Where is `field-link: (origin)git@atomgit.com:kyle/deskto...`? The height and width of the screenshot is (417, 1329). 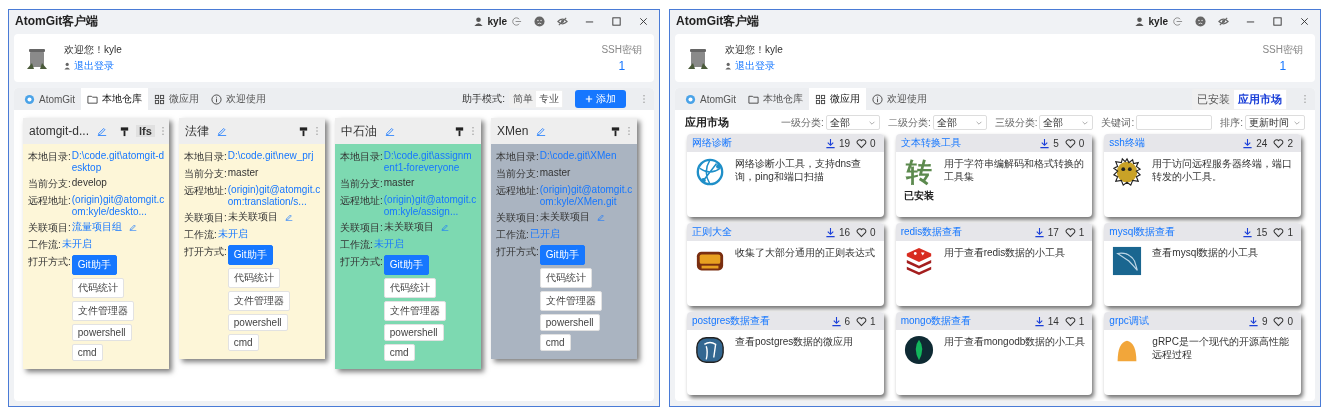
field-link: (origin)git@atomgit.com:kyle/deskto... is located at coordinates (118, 206).